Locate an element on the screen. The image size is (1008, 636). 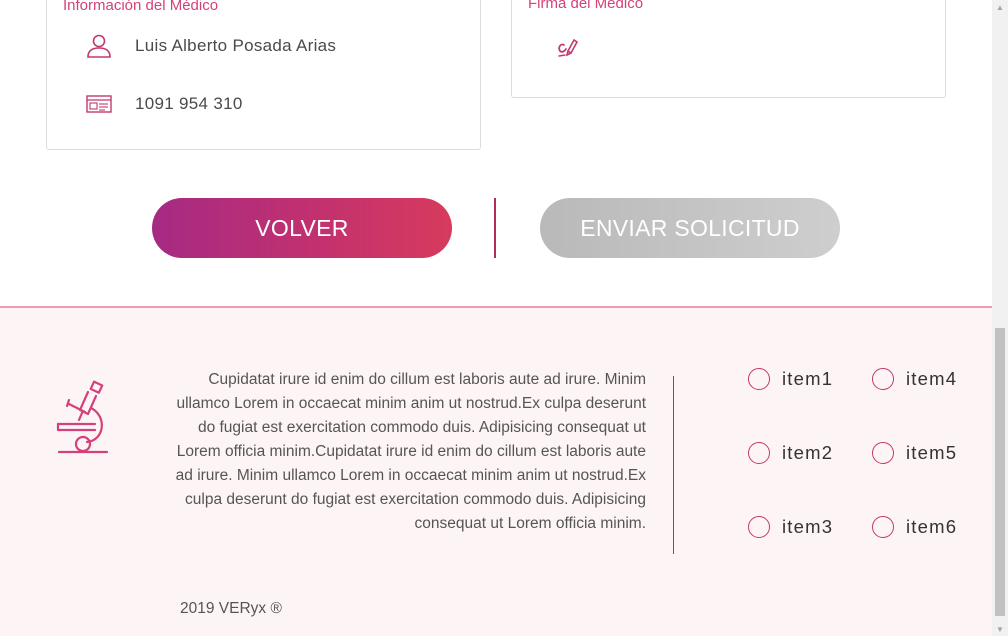
footer-item-label: item6 is located at coordinates (931, 527).